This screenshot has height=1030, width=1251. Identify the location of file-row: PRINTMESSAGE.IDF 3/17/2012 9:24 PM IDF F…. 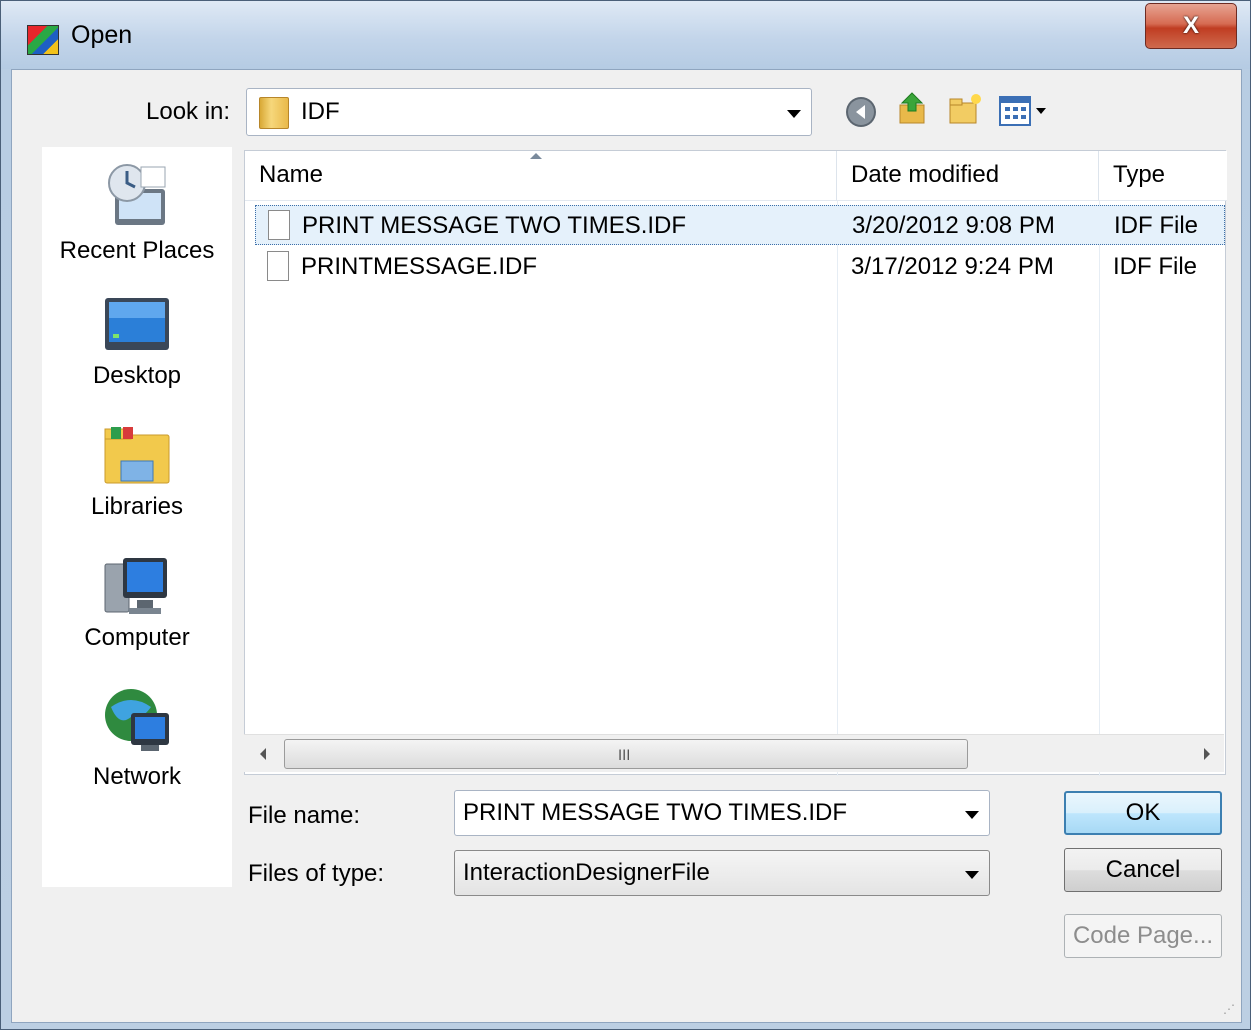
(740, 267).